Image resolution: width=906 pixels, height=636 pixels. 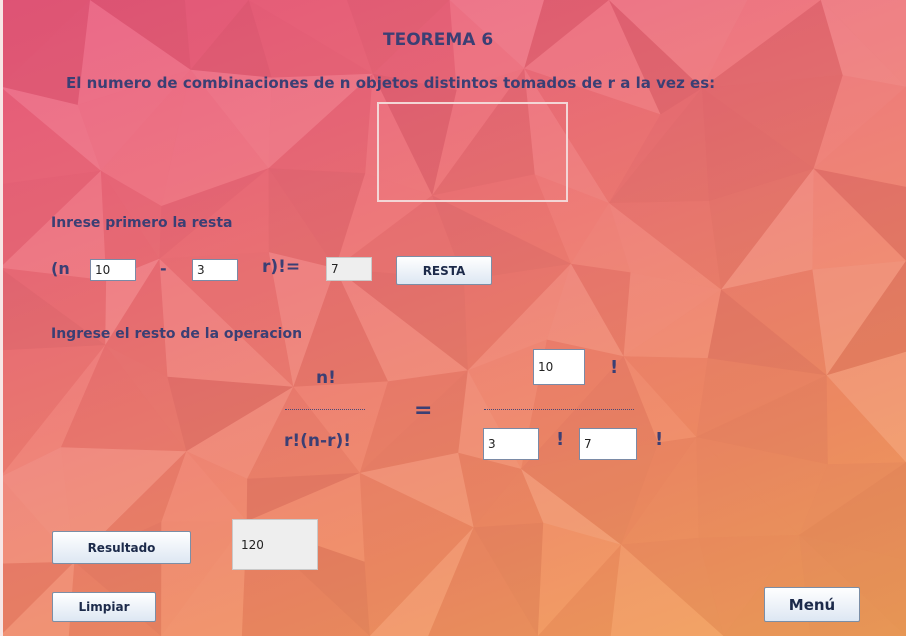 I want to click on resta-button: RESTA, so click(x=444, y=270).